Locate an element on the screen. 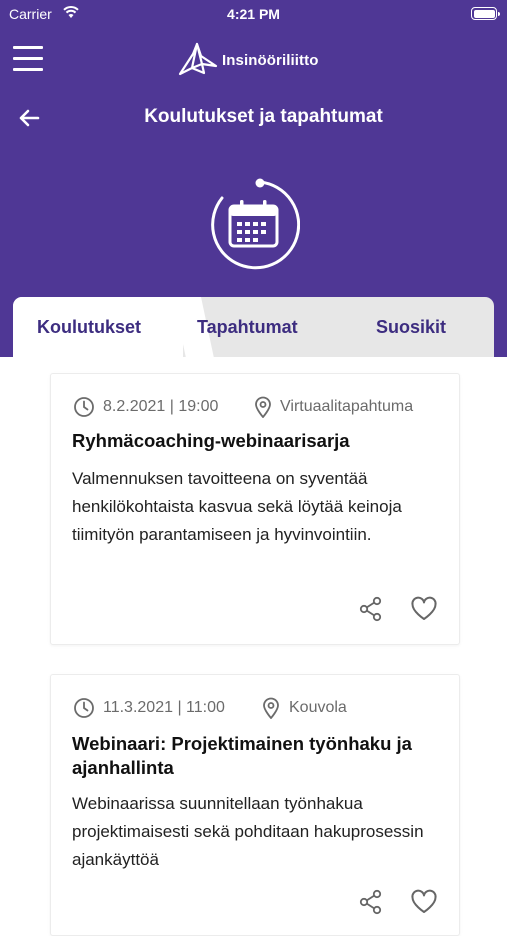  page-title: Koulutukset ja tapahtumat is located at coordinates (263, 116).